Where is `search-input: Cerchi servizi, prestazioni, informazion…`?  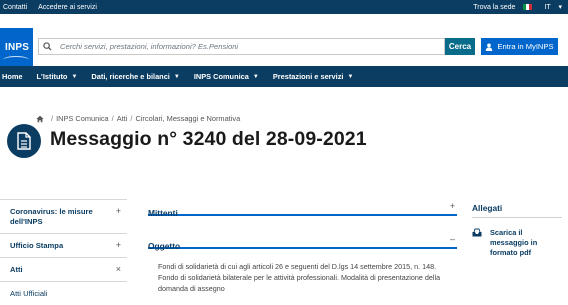 search-input: Cerchi servizi, prestazioni, informazion… is located at coordinates (241, 46).